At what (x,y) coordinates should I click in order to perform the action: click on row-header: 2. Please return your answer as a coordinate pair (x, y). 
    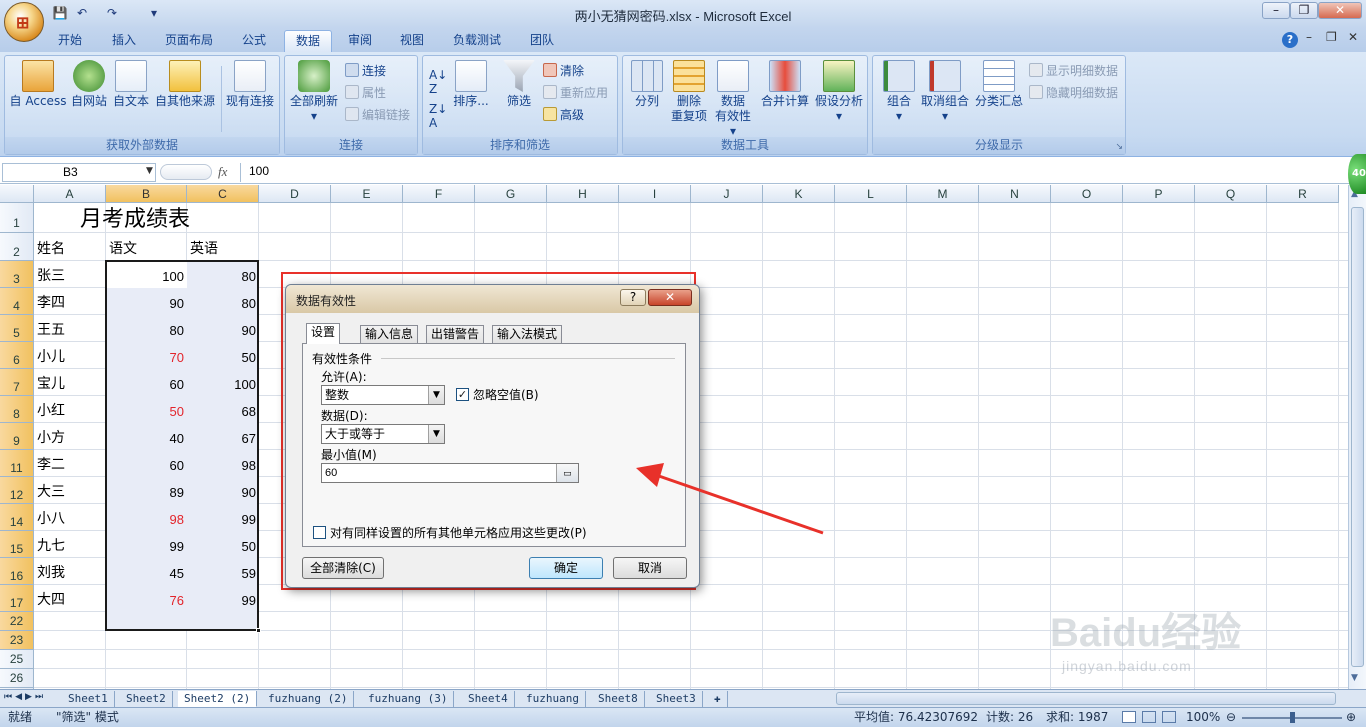
    Looking at the image, I should click on (17, 247).